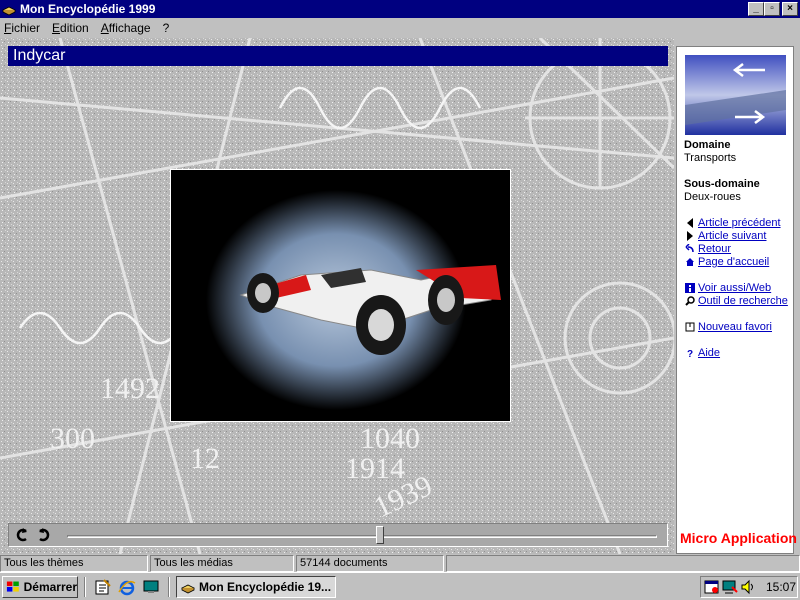 This screenshot has width=800, height=600. I want to click on status-documents: 57144 documents, so click(370, 563).